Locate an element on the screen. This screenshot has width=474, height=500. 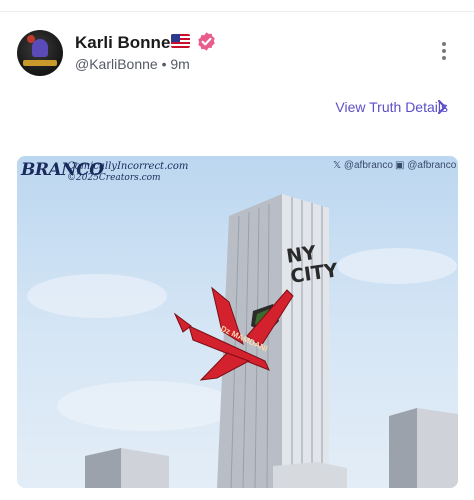
cartoon-copyright: ©2025Creators.com is located at coordinates (114, 178).